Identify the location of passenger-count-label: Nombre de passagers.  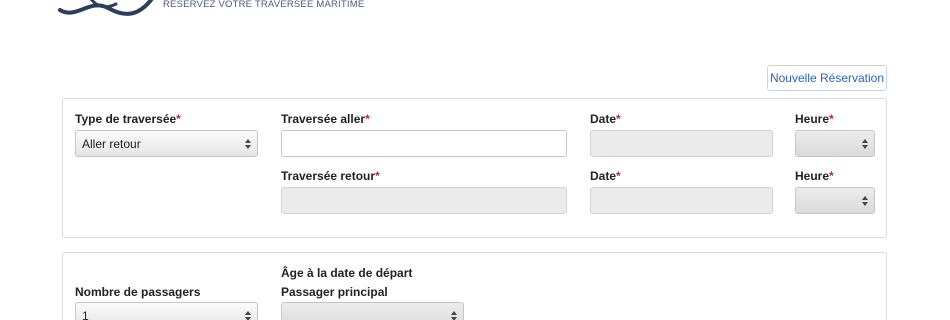
(138, 292).